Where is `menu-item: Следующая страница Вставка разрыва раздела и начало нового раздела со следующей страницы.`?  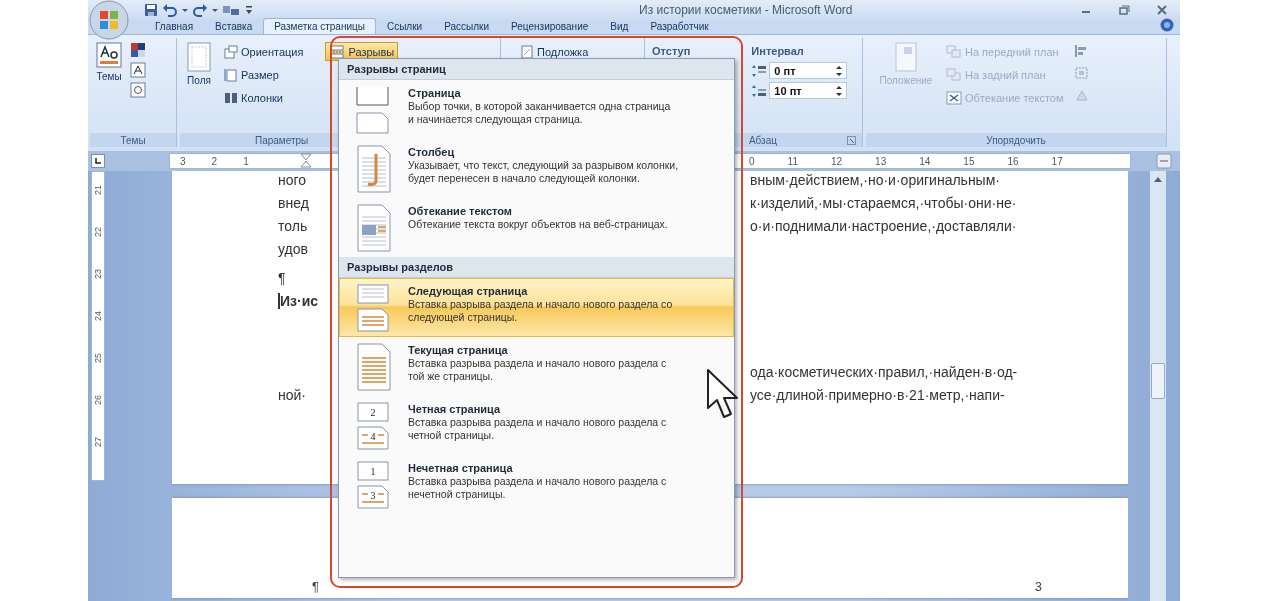
menu-item: Следующая страница Вставка разрыва раздела и начало нового раздела со следующей страницы. is located at coordinates (536, 307).